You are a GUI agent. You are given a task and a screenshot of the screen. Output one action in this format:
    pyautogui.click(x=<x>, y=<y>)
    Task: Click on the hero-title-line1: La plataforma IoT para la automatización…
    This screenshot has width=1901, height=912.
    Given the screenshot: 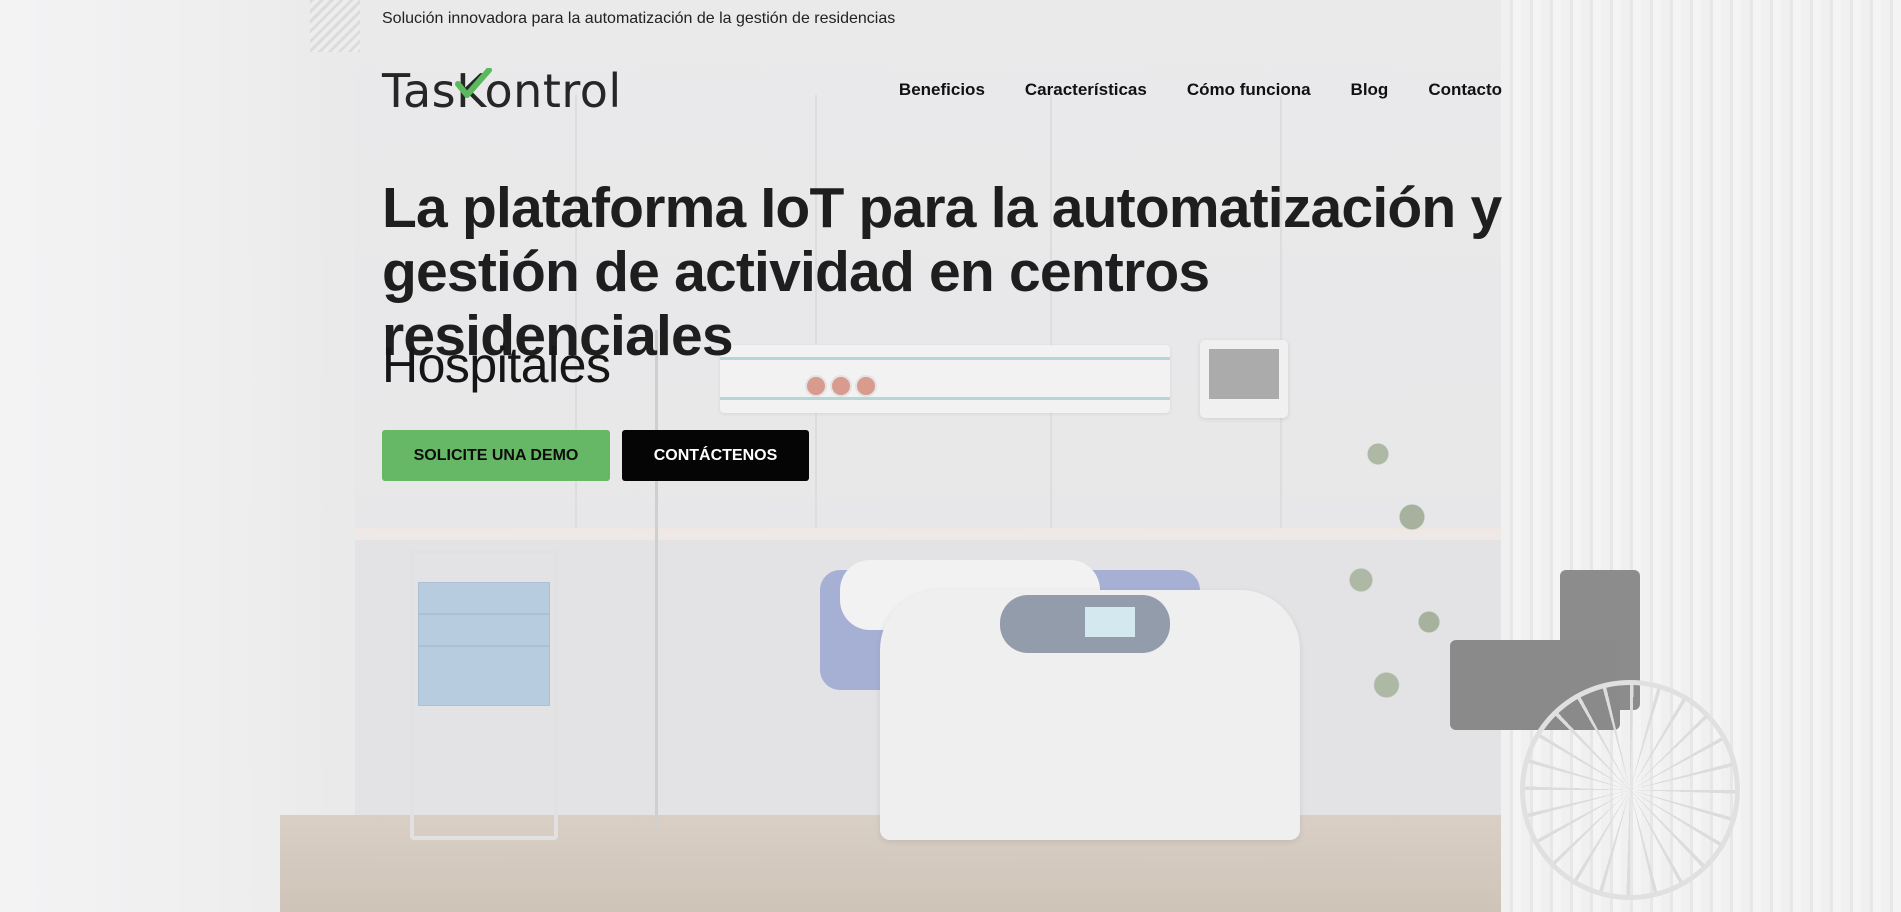 What is the action you would take?
    pyautogui.click(x=942, y=208)
    